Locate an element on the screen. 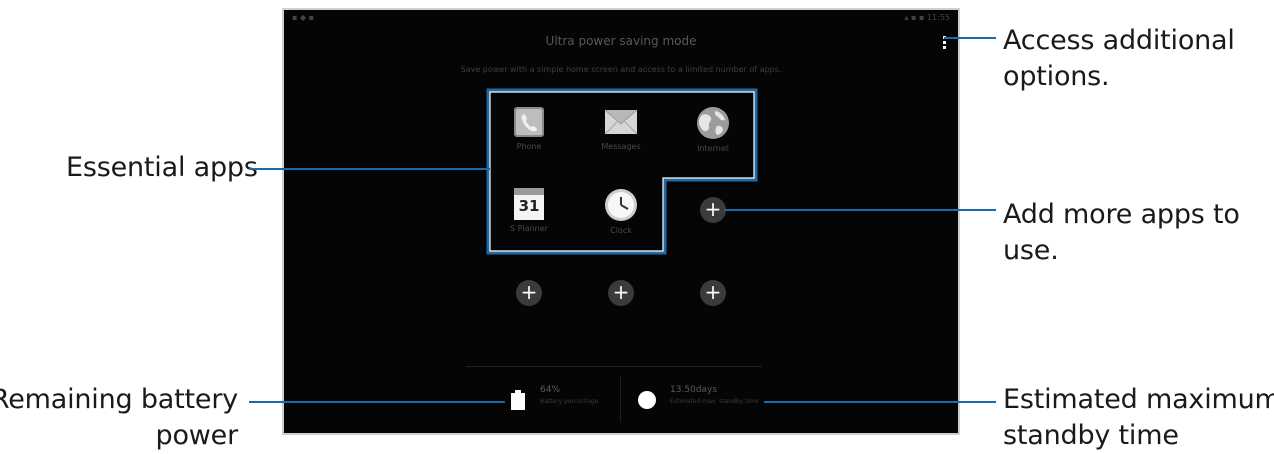  callout-access-options: Access additional options. is located at coordinates (1119, 59).